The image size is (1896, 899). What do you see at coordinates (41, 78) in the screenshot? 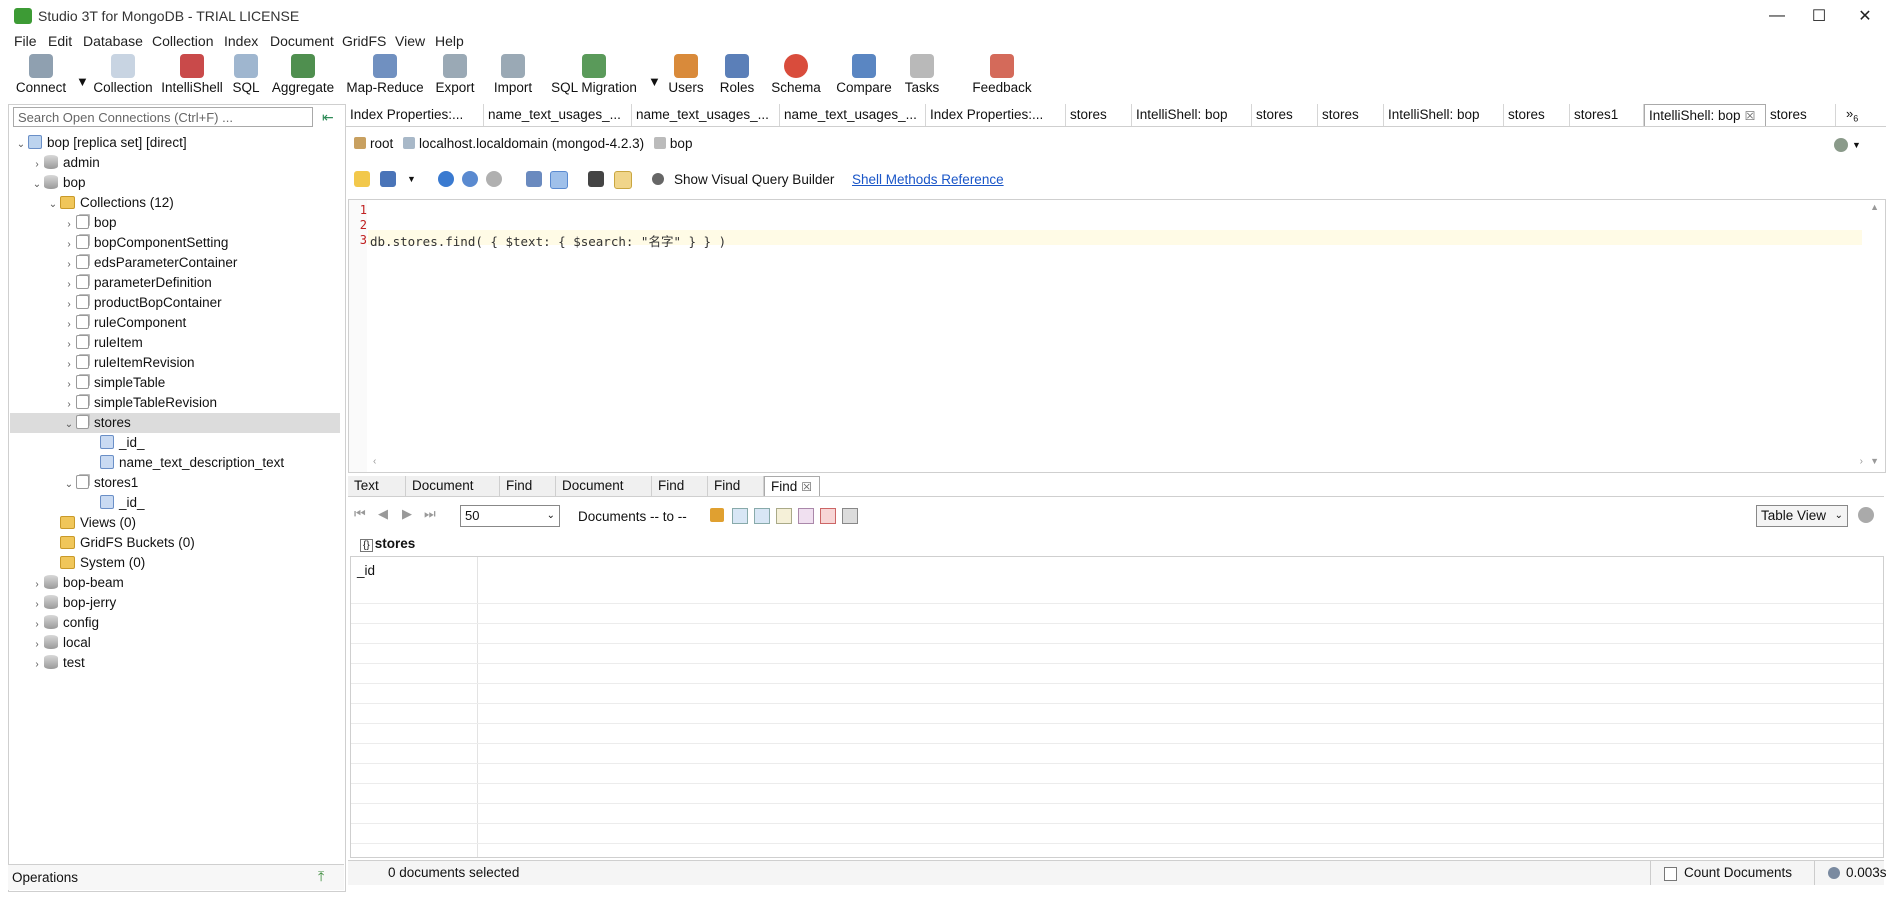
I see `connect-button: Connect` at bounding box center [41, 78].